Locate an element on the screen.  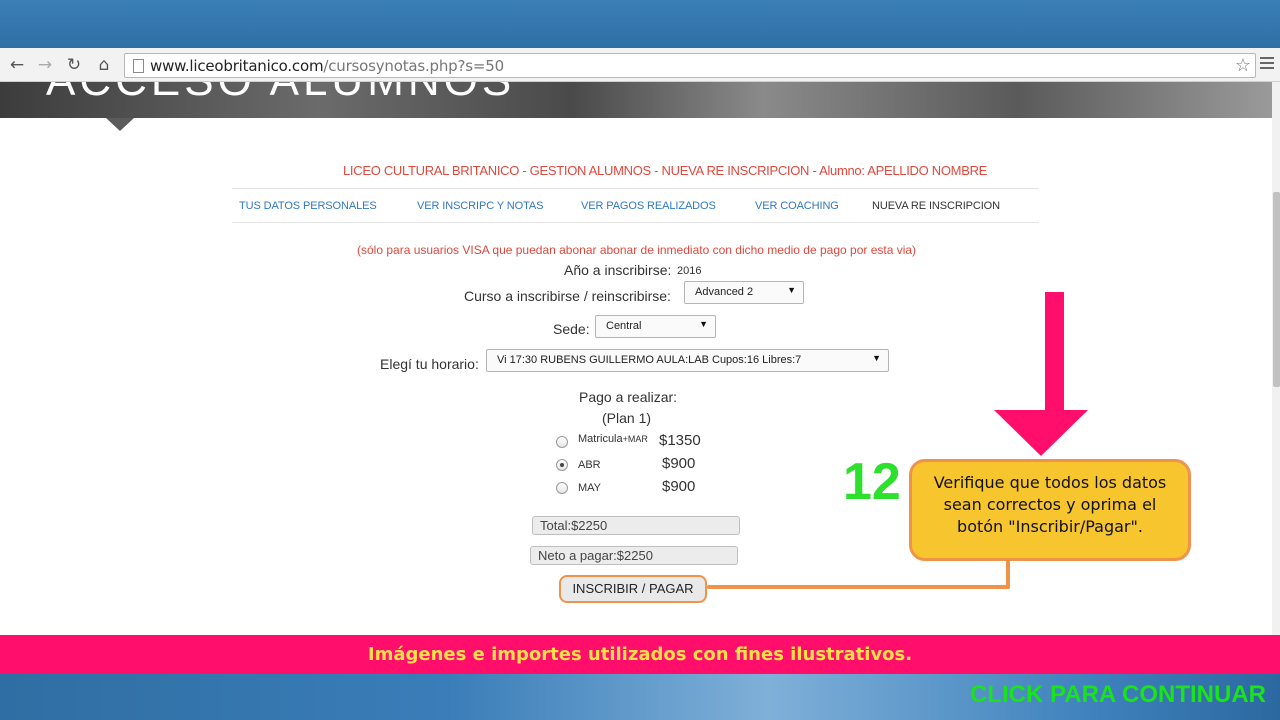
total-field: Total:$2250 is located at coordinates (636, 525).